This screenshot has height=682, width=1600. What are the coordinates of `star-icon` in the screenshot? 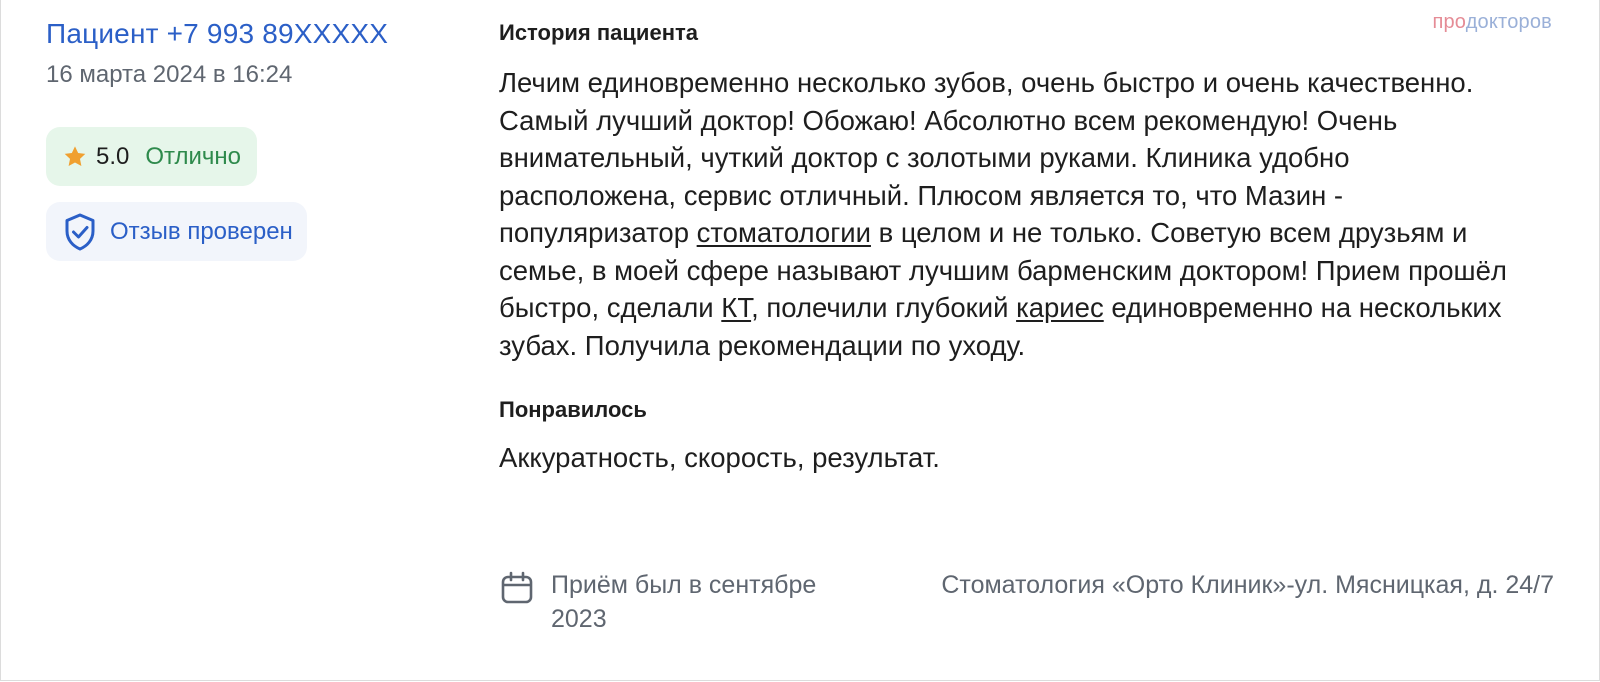 It's located at (75, 155).